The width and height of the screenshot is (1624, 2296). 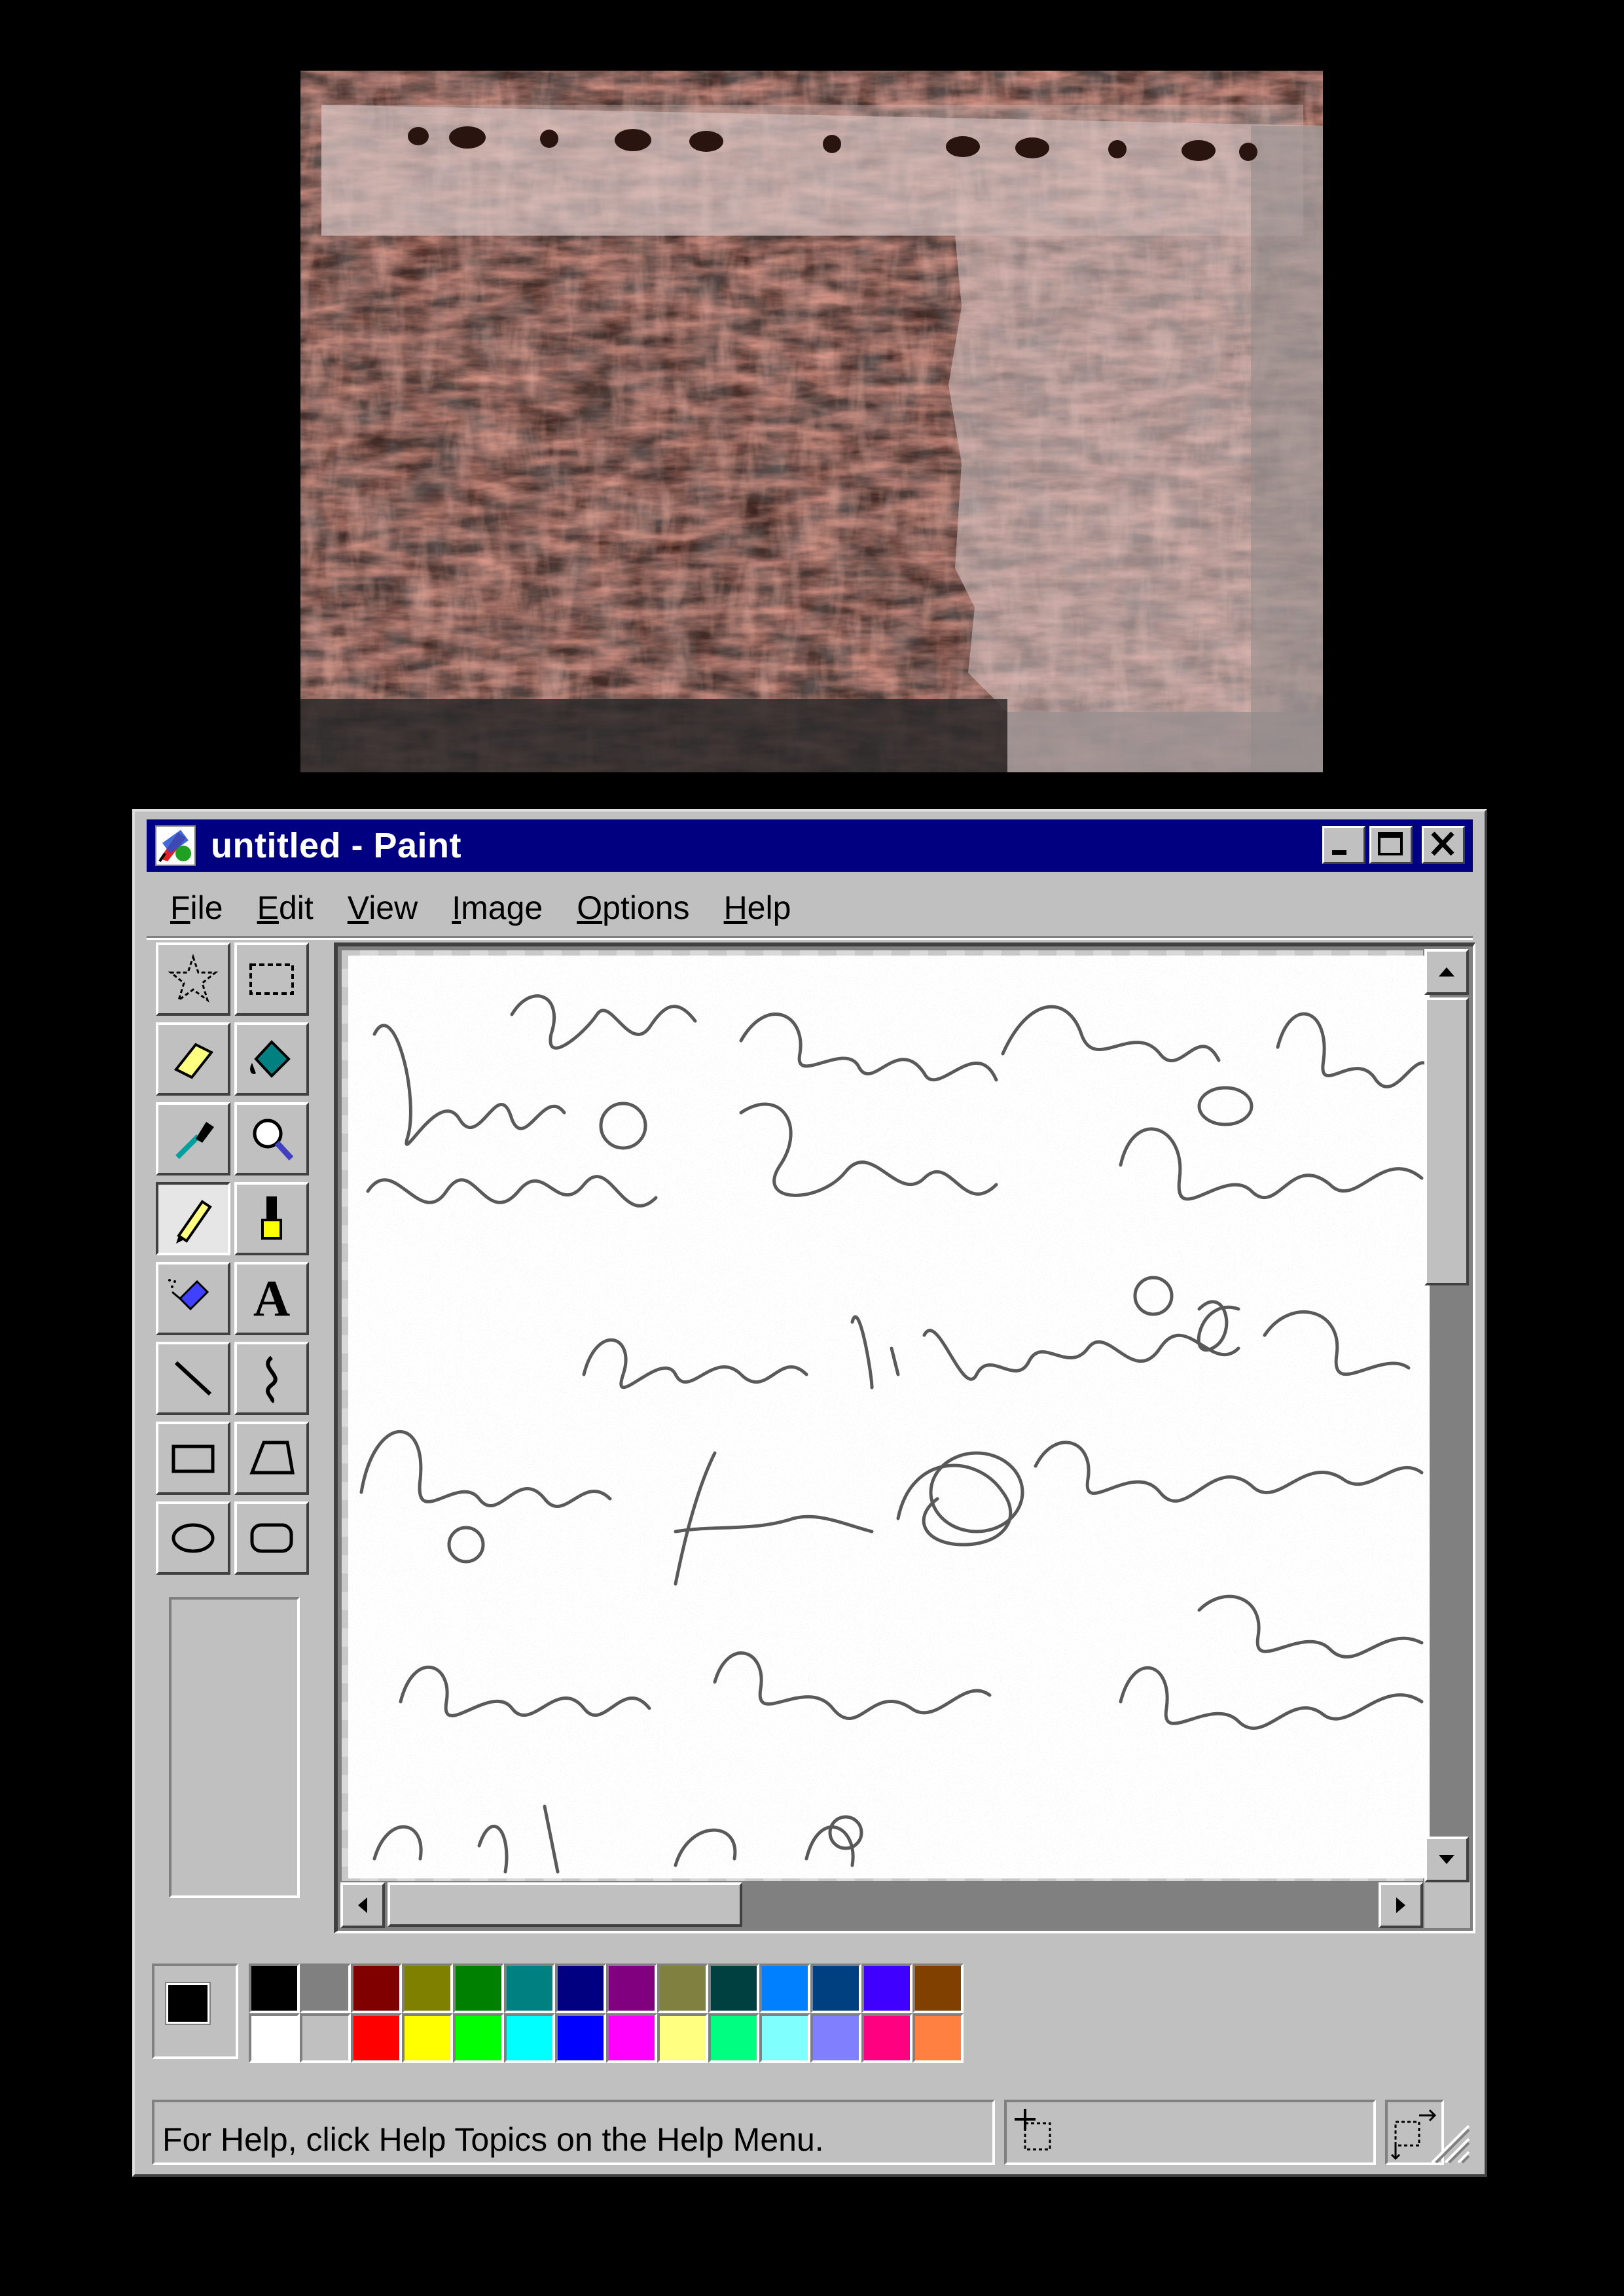 What do you see at coordinates (180, 908) in the screenshot?
I see `menu-accelerator: F` at bounding box center [180, 908].